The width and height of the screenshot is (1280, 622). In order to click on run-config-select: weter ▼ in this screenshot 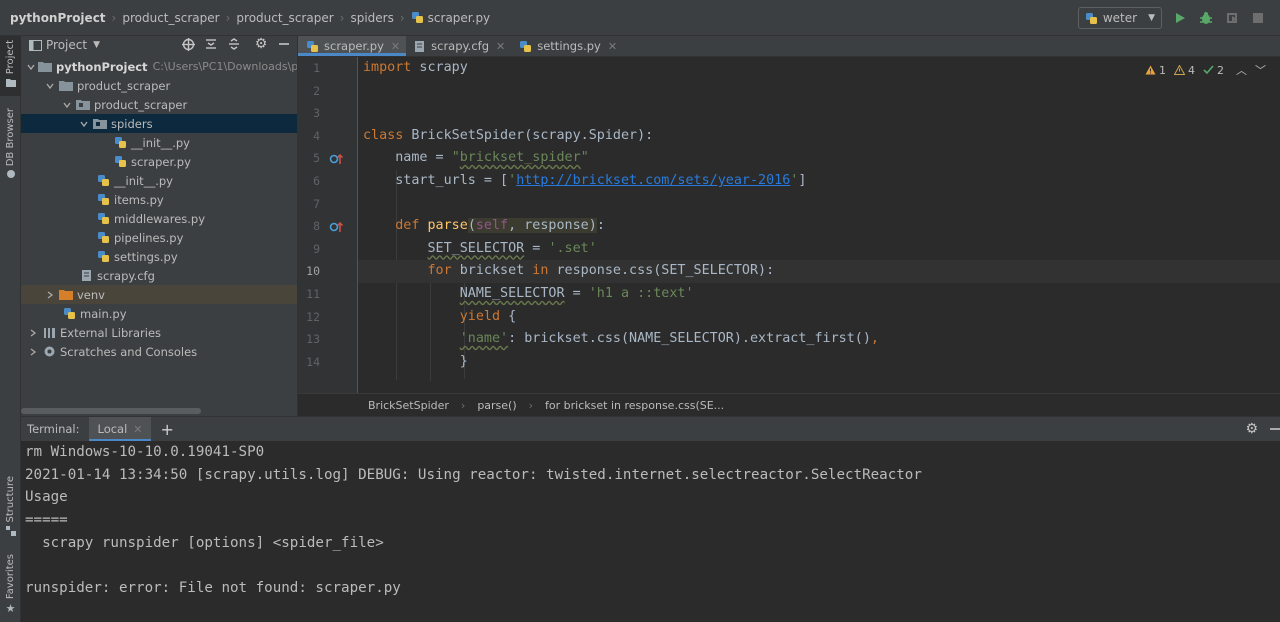, I will do `click(1119, 18)`.